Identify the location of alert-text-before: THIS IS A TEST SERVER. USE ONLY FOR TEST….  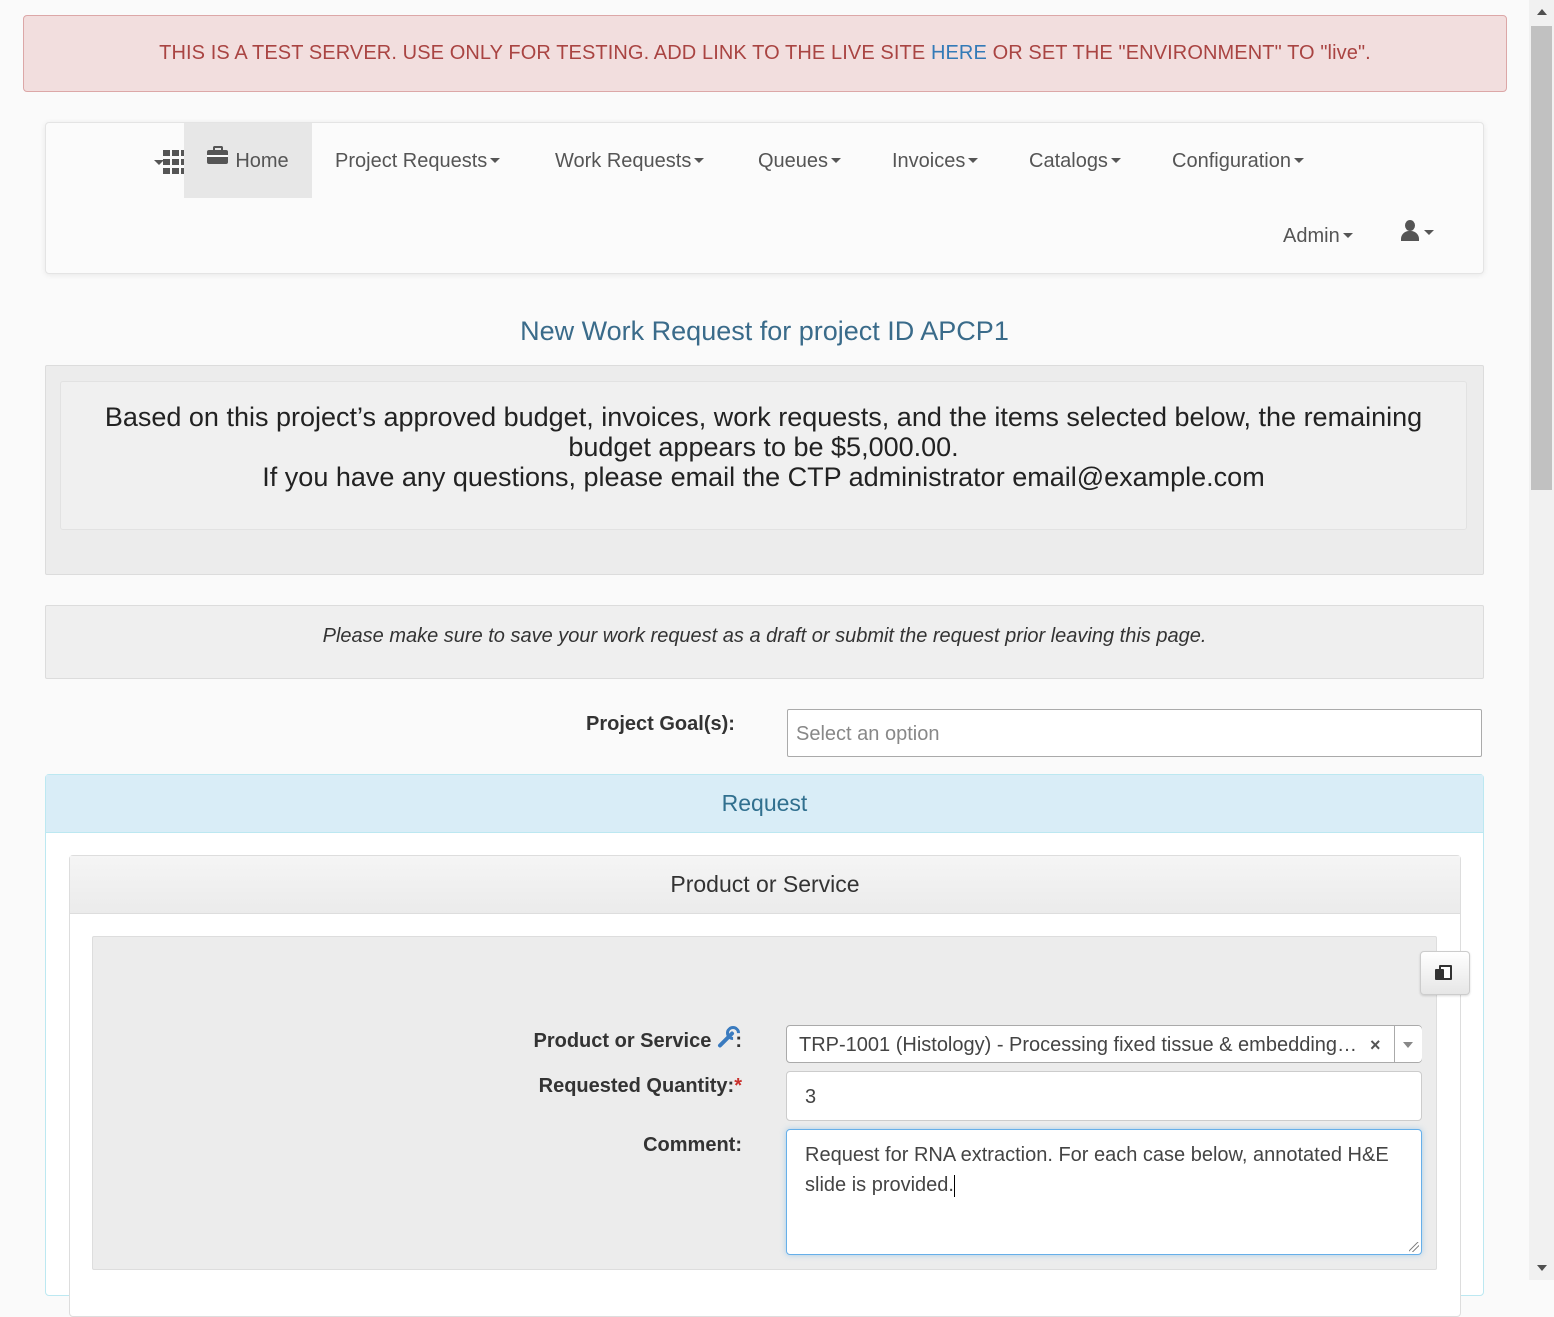
(545, 53).